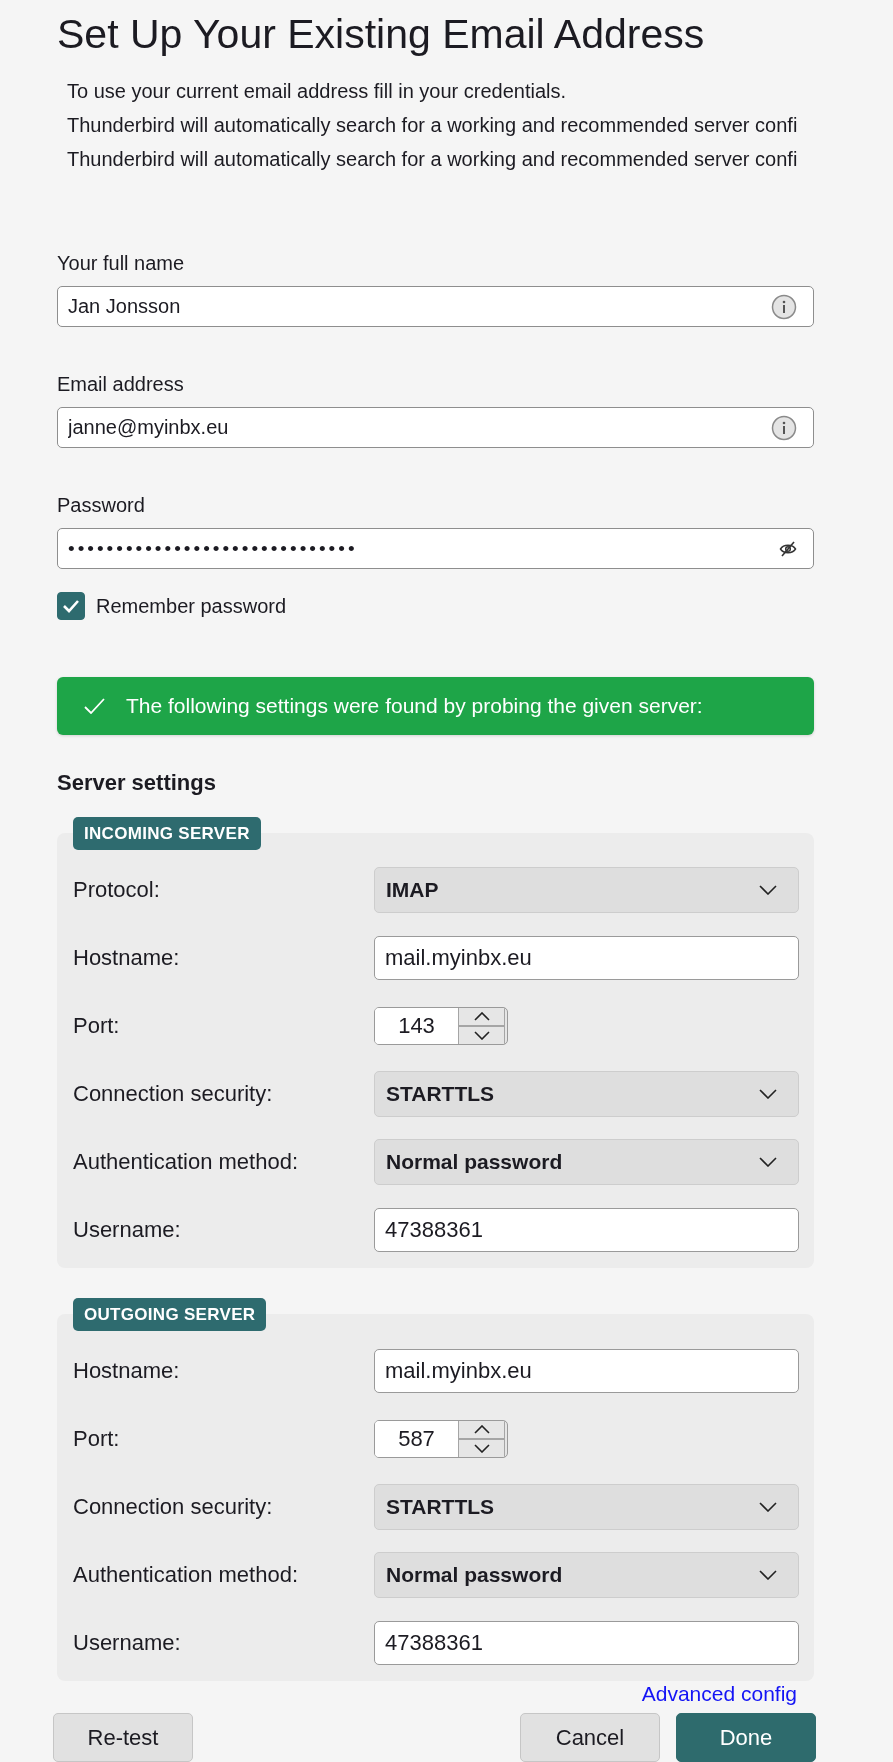 The image size is (893, 1762). Describe the element at coordinates (586, 890) in the screenshot. I see `dropdown: IMAP` at that location.